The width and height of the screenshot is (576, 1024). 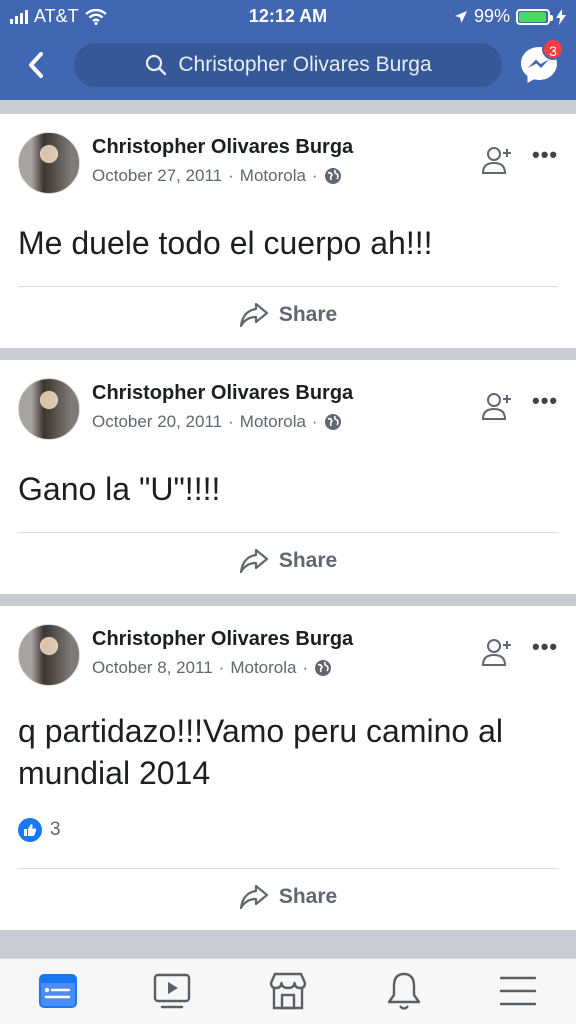 I want to click on battery-icon, so click(x=534, y=16).